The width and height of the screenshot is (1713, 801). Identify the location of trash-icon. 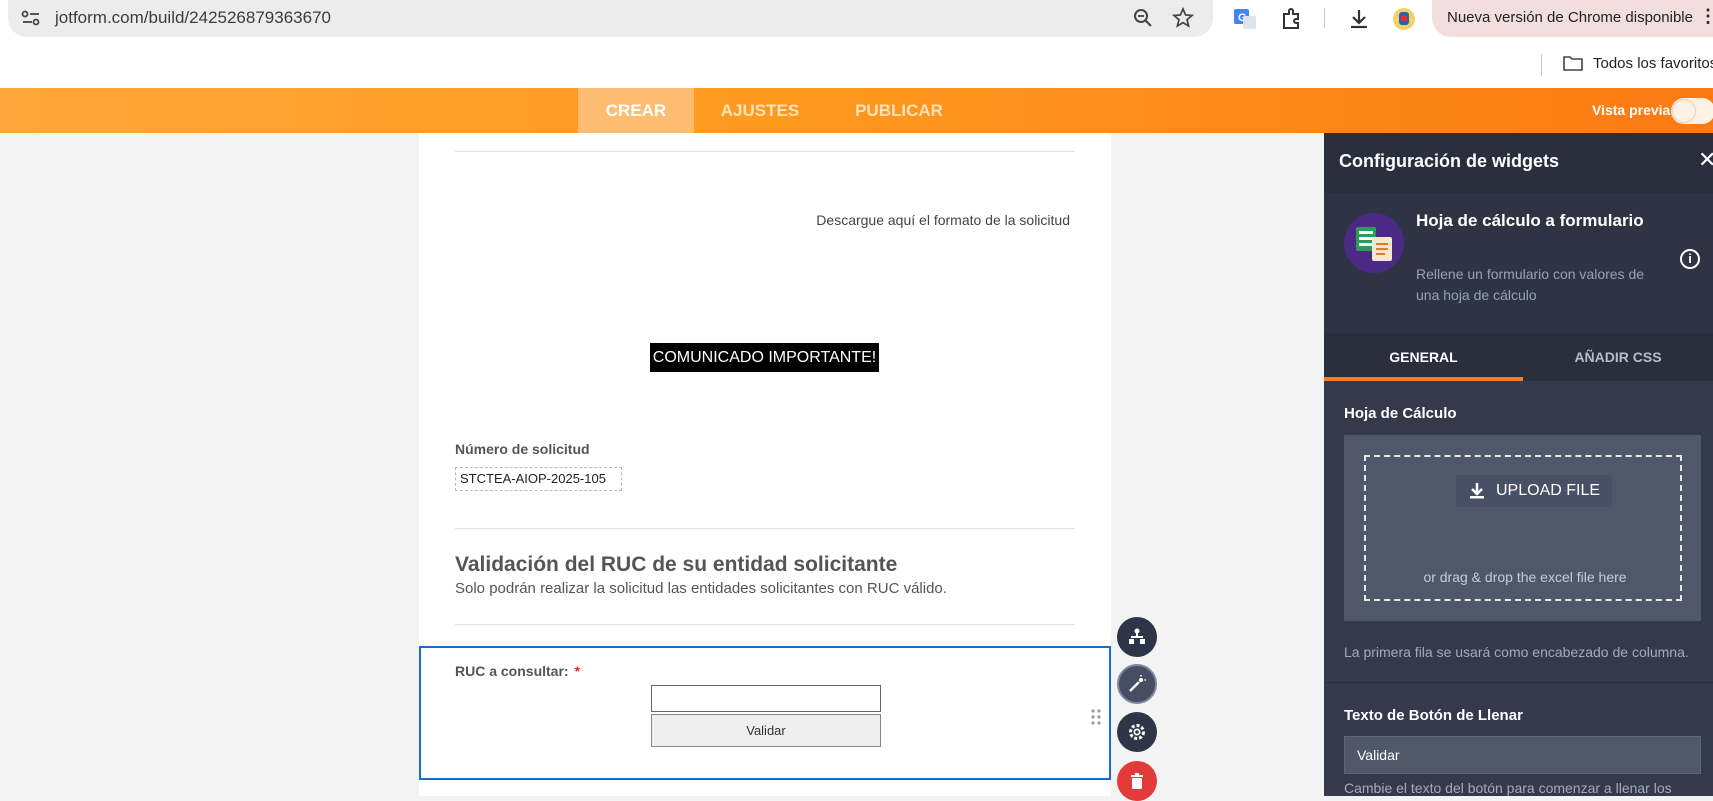
(1137, 781).